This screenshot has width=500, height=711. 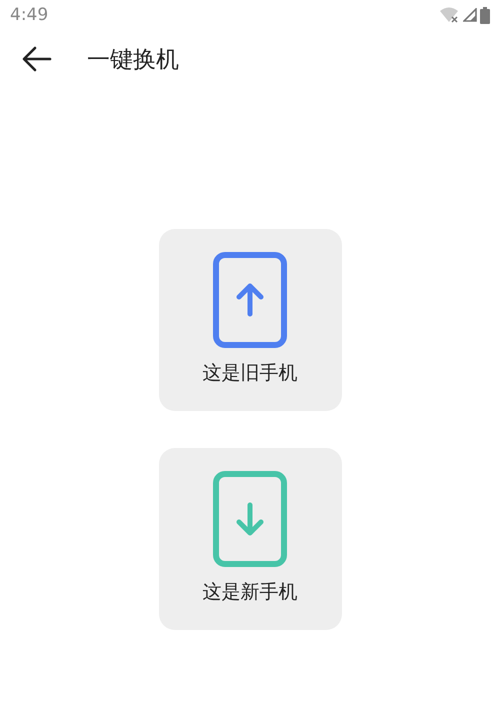 What do you see at coordinates (250, 539) in the screenshot?
I see `phone-option-card: 这是新手机` at bounding box center [250, 539].